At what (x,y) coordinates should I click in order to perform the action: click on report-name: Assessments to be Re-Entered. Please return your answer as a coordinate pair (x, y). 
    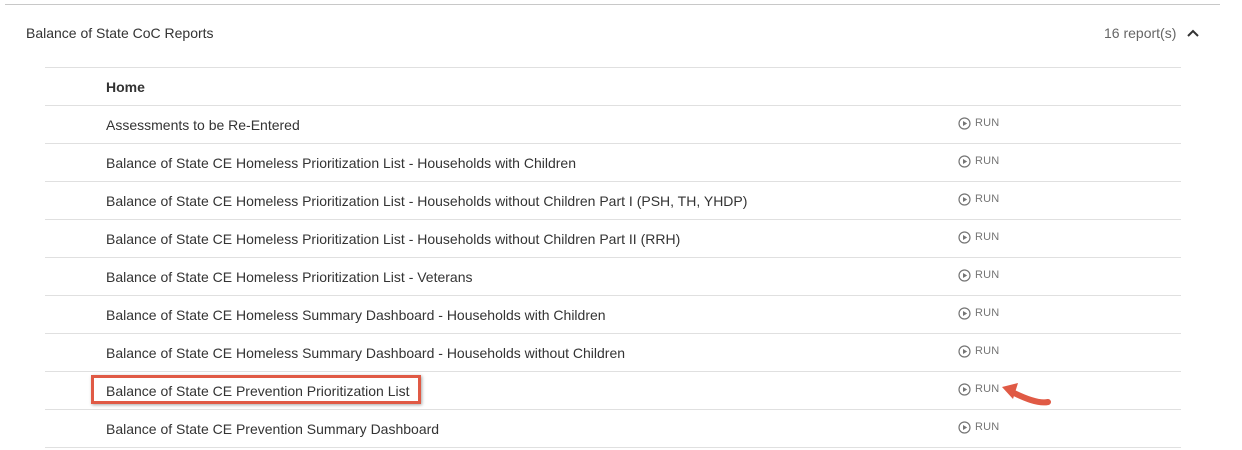
    Looking at the image, I should click on (203, 125).